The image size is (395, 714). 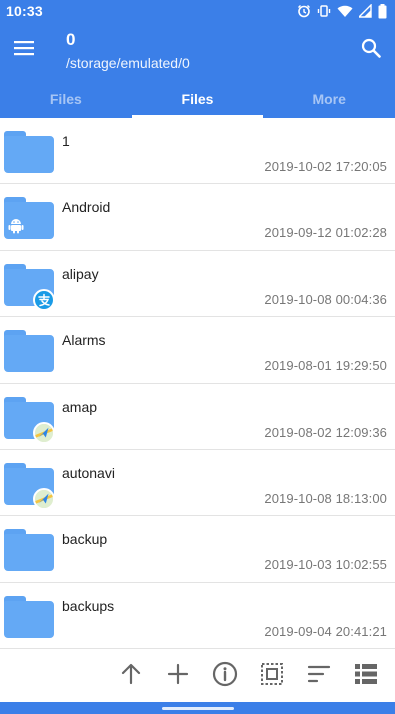 I want to click on arrow-up-icon, so click(x=131, y=676).